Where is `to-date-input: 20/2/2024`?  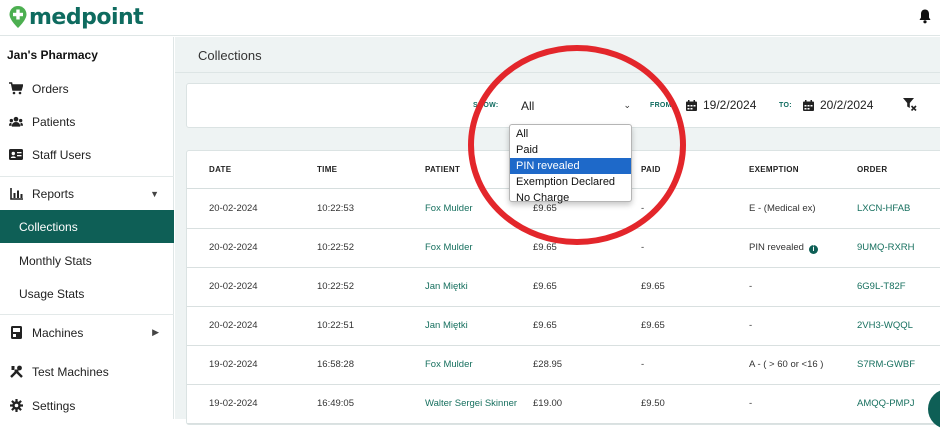 to-date-input: 20/2/2024 is located at coordinates (838, 105).